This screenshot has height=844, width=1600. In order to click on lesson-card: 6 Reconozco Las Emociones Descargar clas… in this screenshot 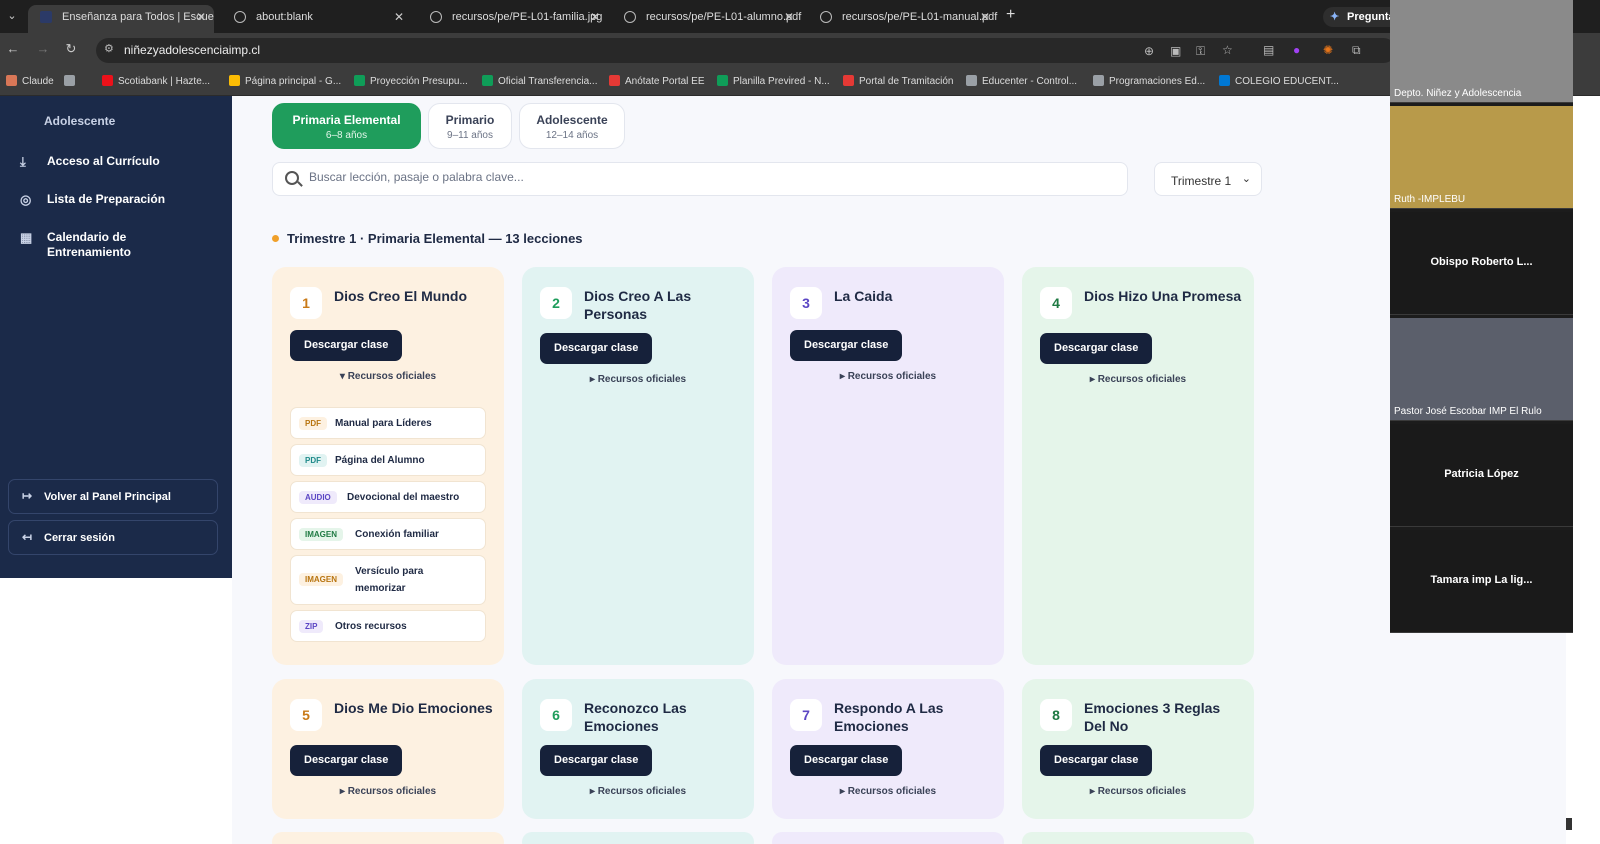, I will do `click(638, 749)`.